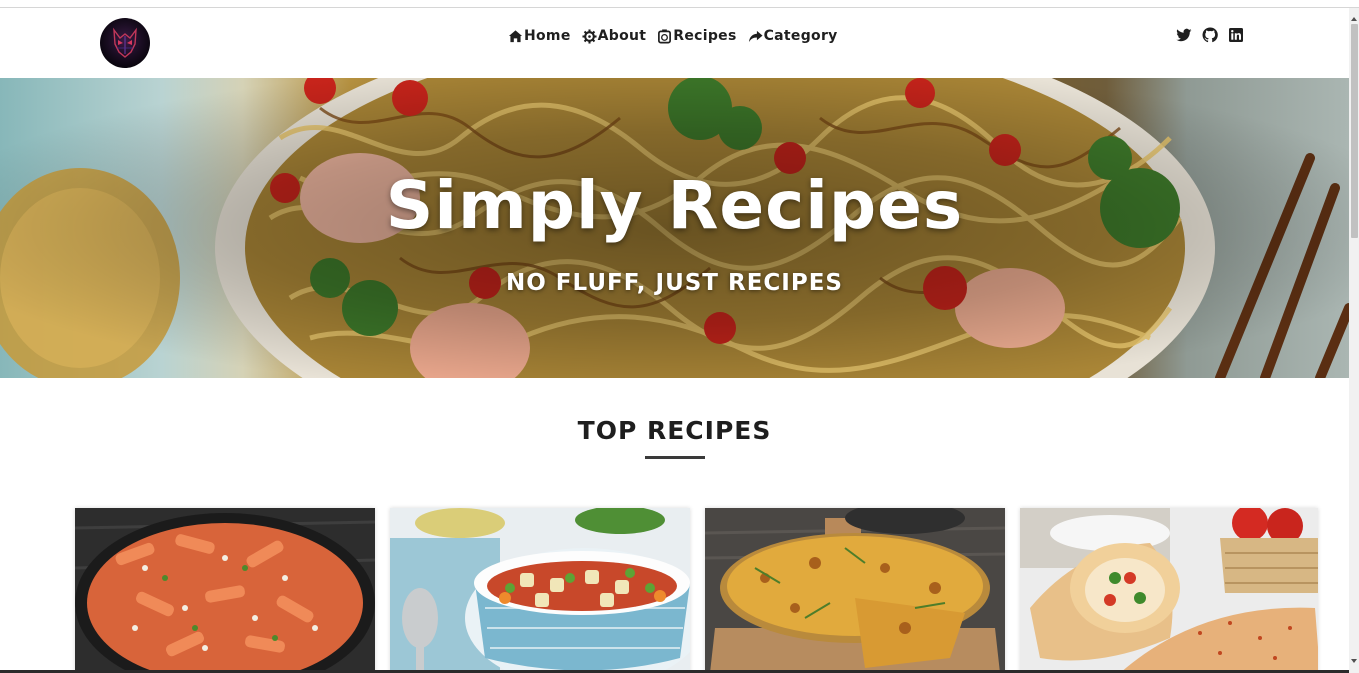  What do you see at coordinates (622, 36) in the screenshot?
I see `nav-about-label: About` at bounding box center [622, 36].